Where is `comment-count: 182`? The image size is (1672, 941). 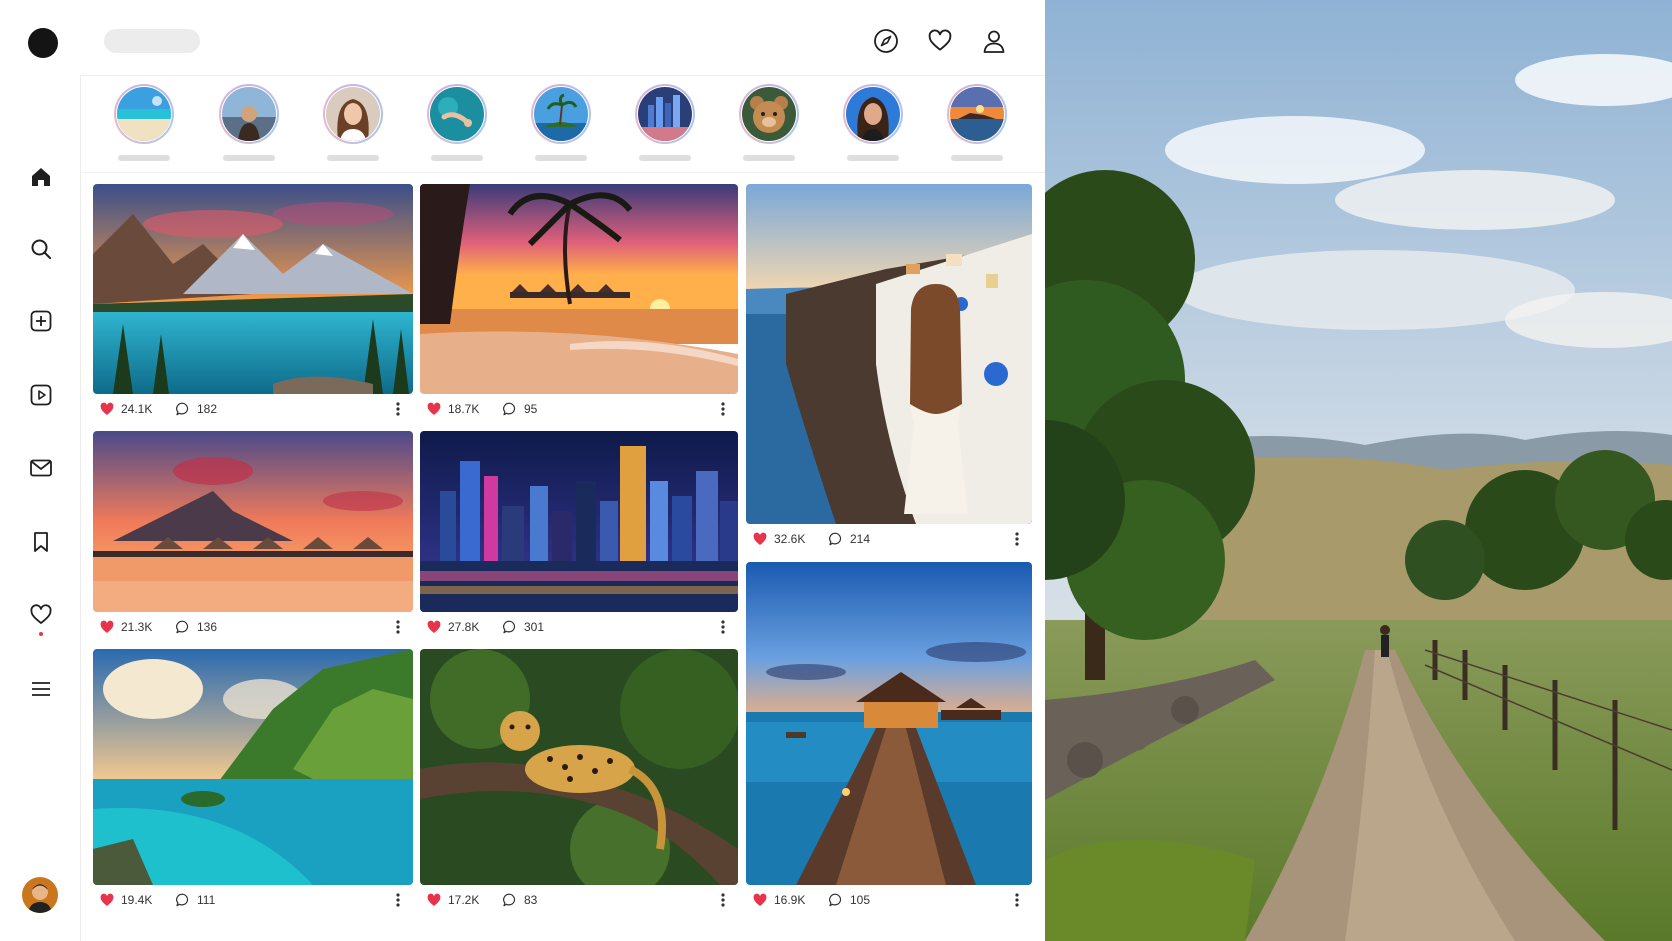 comment-count: 182 is located at coordinates (207, 409).